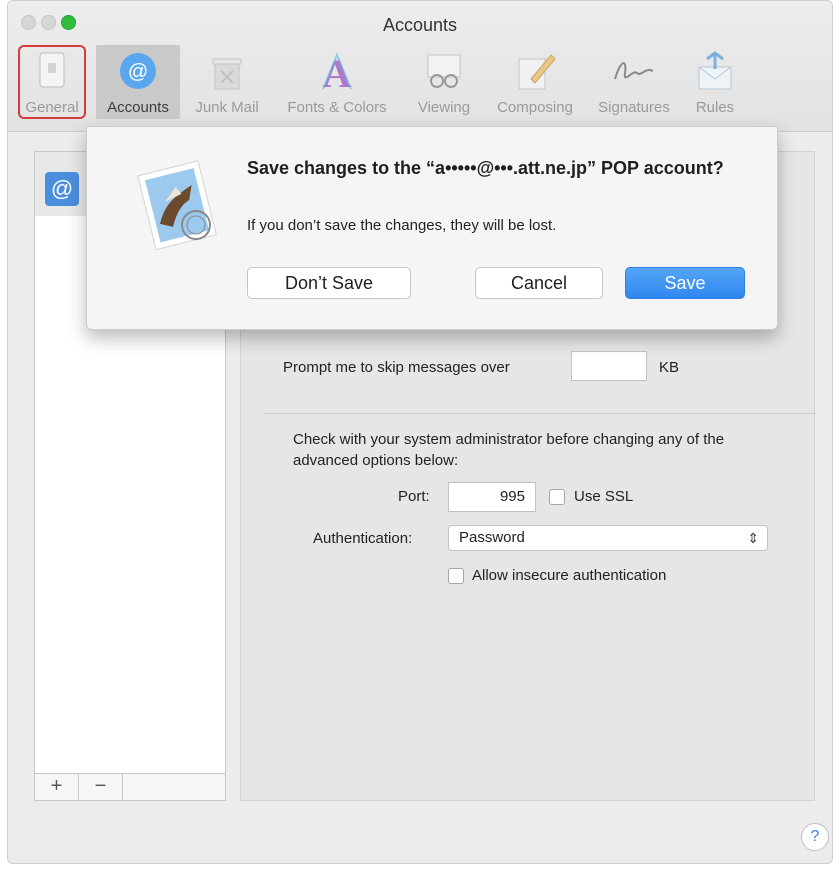 The width and height of the screenshot is (840, 871). Describe the element at coordinates (634, 107) in the screenshot. I see `toolbar-signatures-label: Signatures` at that location.